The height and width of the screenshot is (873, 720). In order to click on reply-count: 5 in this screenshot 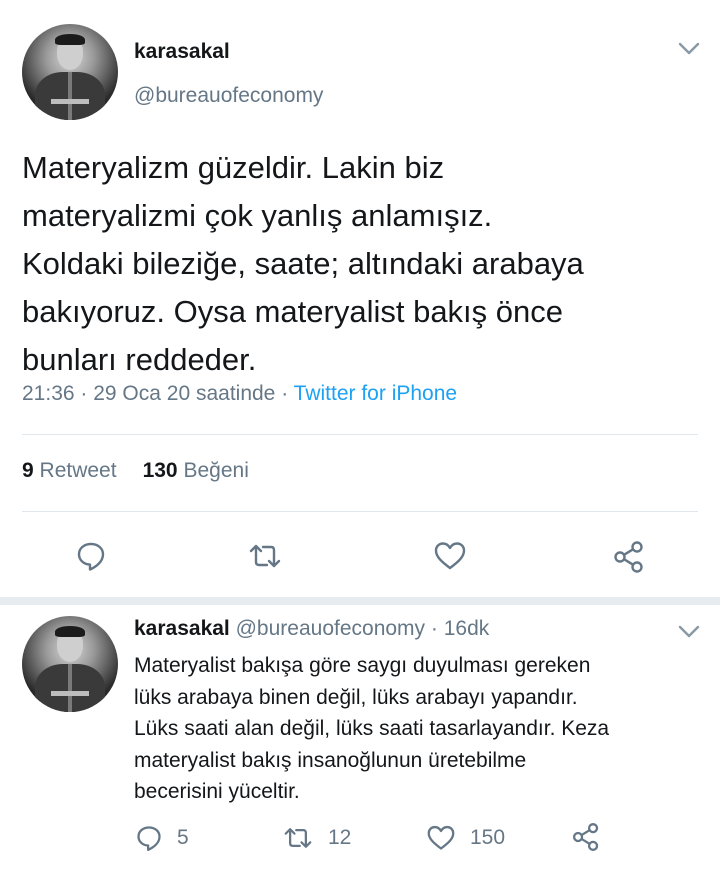, I will do `click(183, 837)`.